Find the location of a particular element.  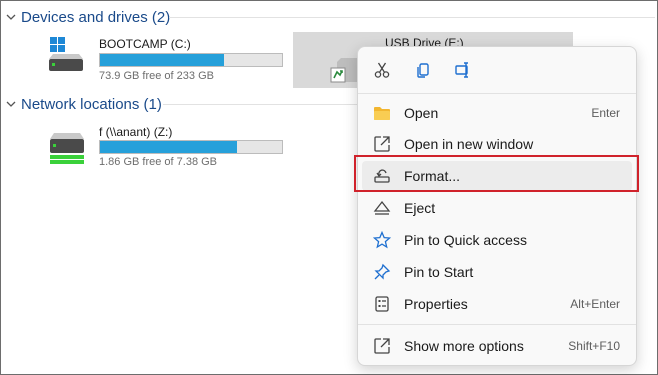

copy-icon is located at coordinates (423, 70).